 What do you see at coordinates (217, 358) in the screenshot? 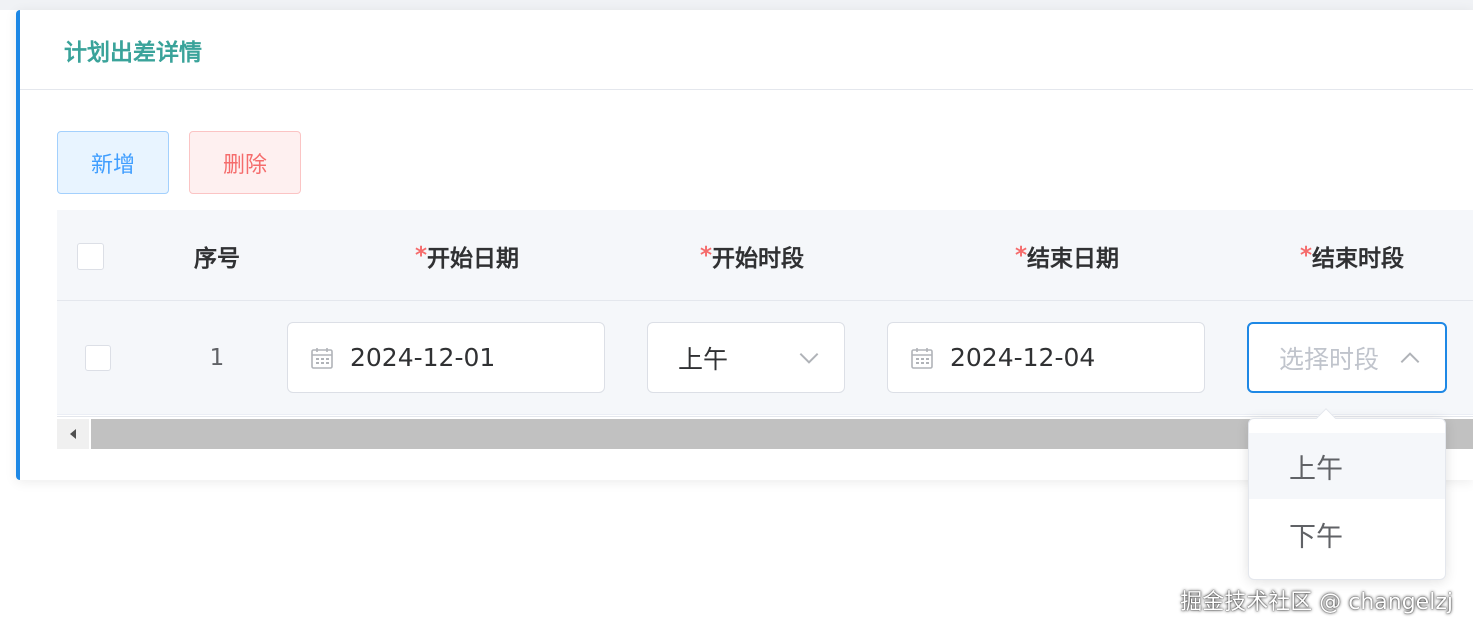
I see `row-index: 1` at bounding box center [217, 358].